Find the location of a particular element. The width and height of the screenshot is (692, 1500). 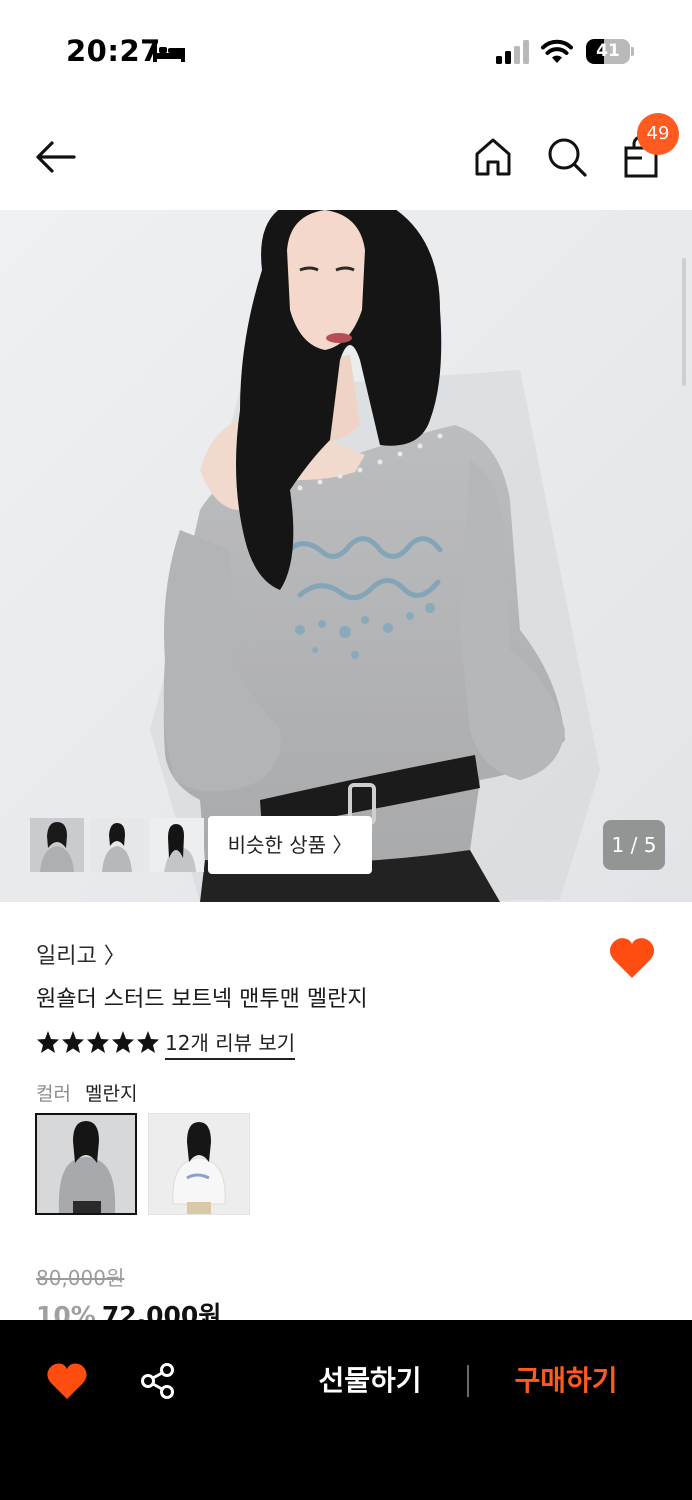

color-option-melange is located at coordinates (86, 1164).